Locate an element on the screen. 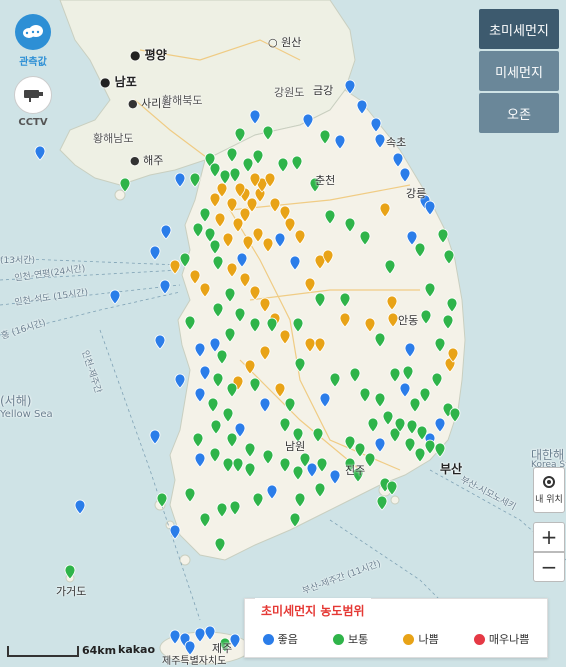  legend-panel: 초미세먼지 농도범위 좋음 보통 나쁨 매우나쁨 is located at coordinates (396, 628).